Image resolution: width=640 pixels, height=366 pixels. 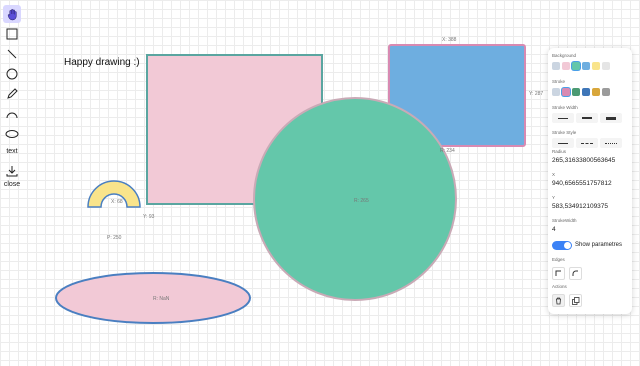 What do you see at coordinates (559, 286) in the screenshot?
I see `actions-title: Actions` at bounding box center [559, 286].